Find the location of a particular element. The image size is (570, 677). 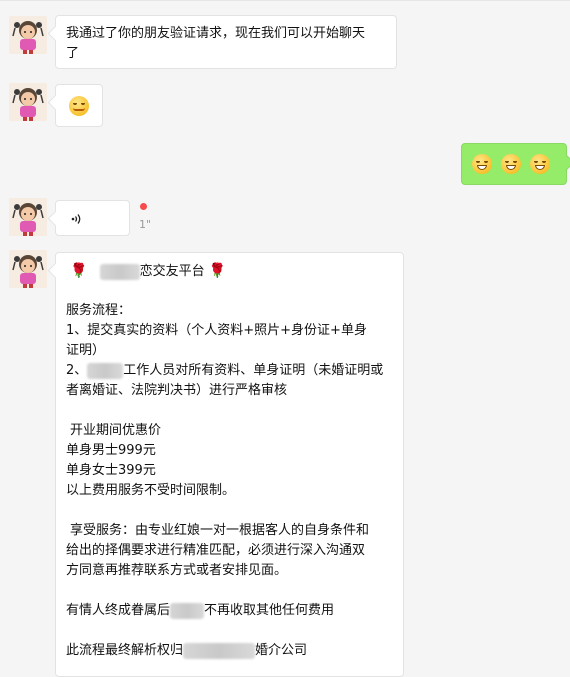

message-text-line: 有情人终成眷属后 不再收取其他任何费用 is located at coordinates (229, 611).